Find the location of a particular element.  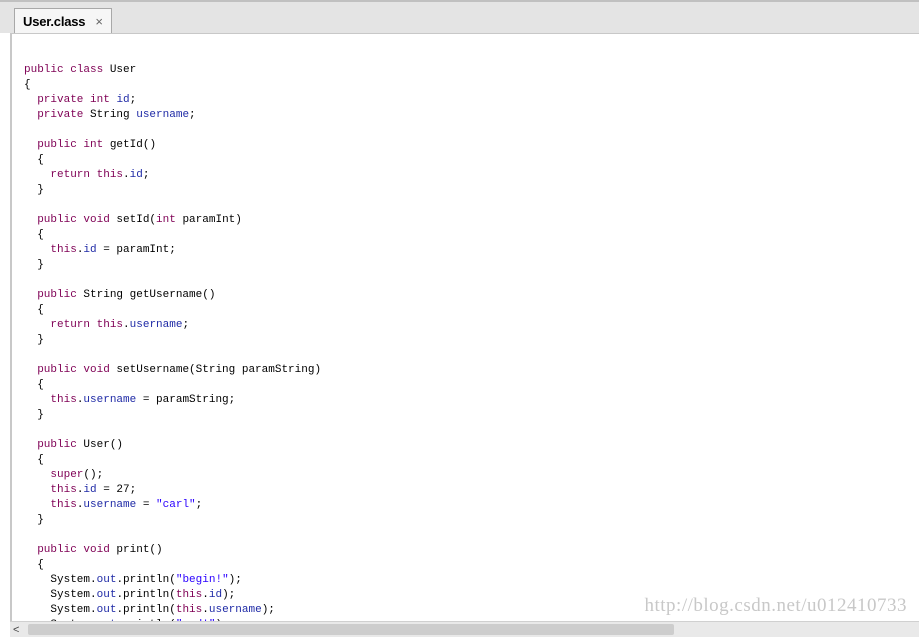

code-line: public int getId() is located at coordinates (172, 145).